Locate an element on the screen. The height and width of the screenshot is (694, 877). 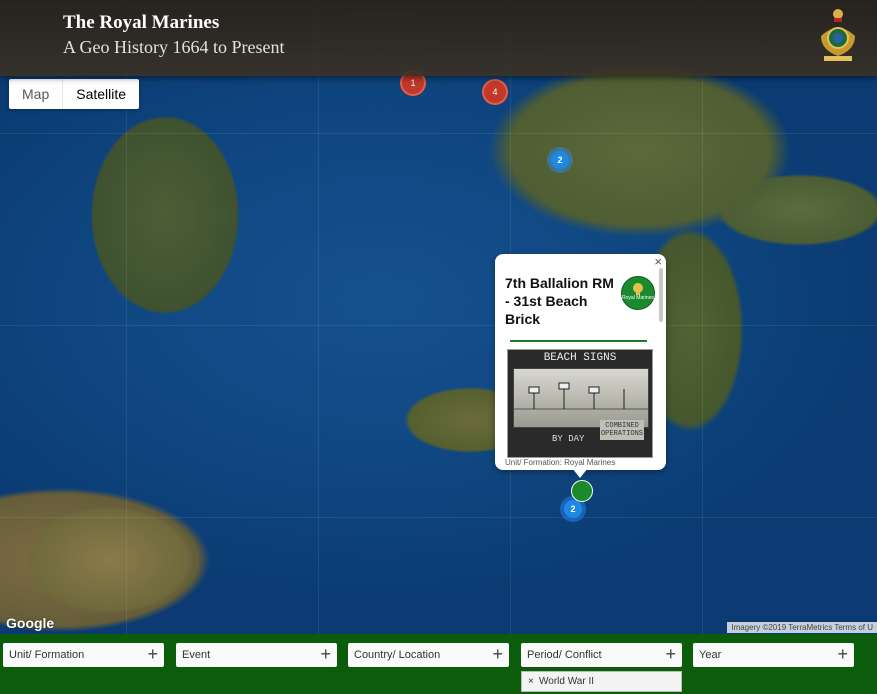
filter-period-conflict: Period/ Conflict + is located at coordinates (601, 655).